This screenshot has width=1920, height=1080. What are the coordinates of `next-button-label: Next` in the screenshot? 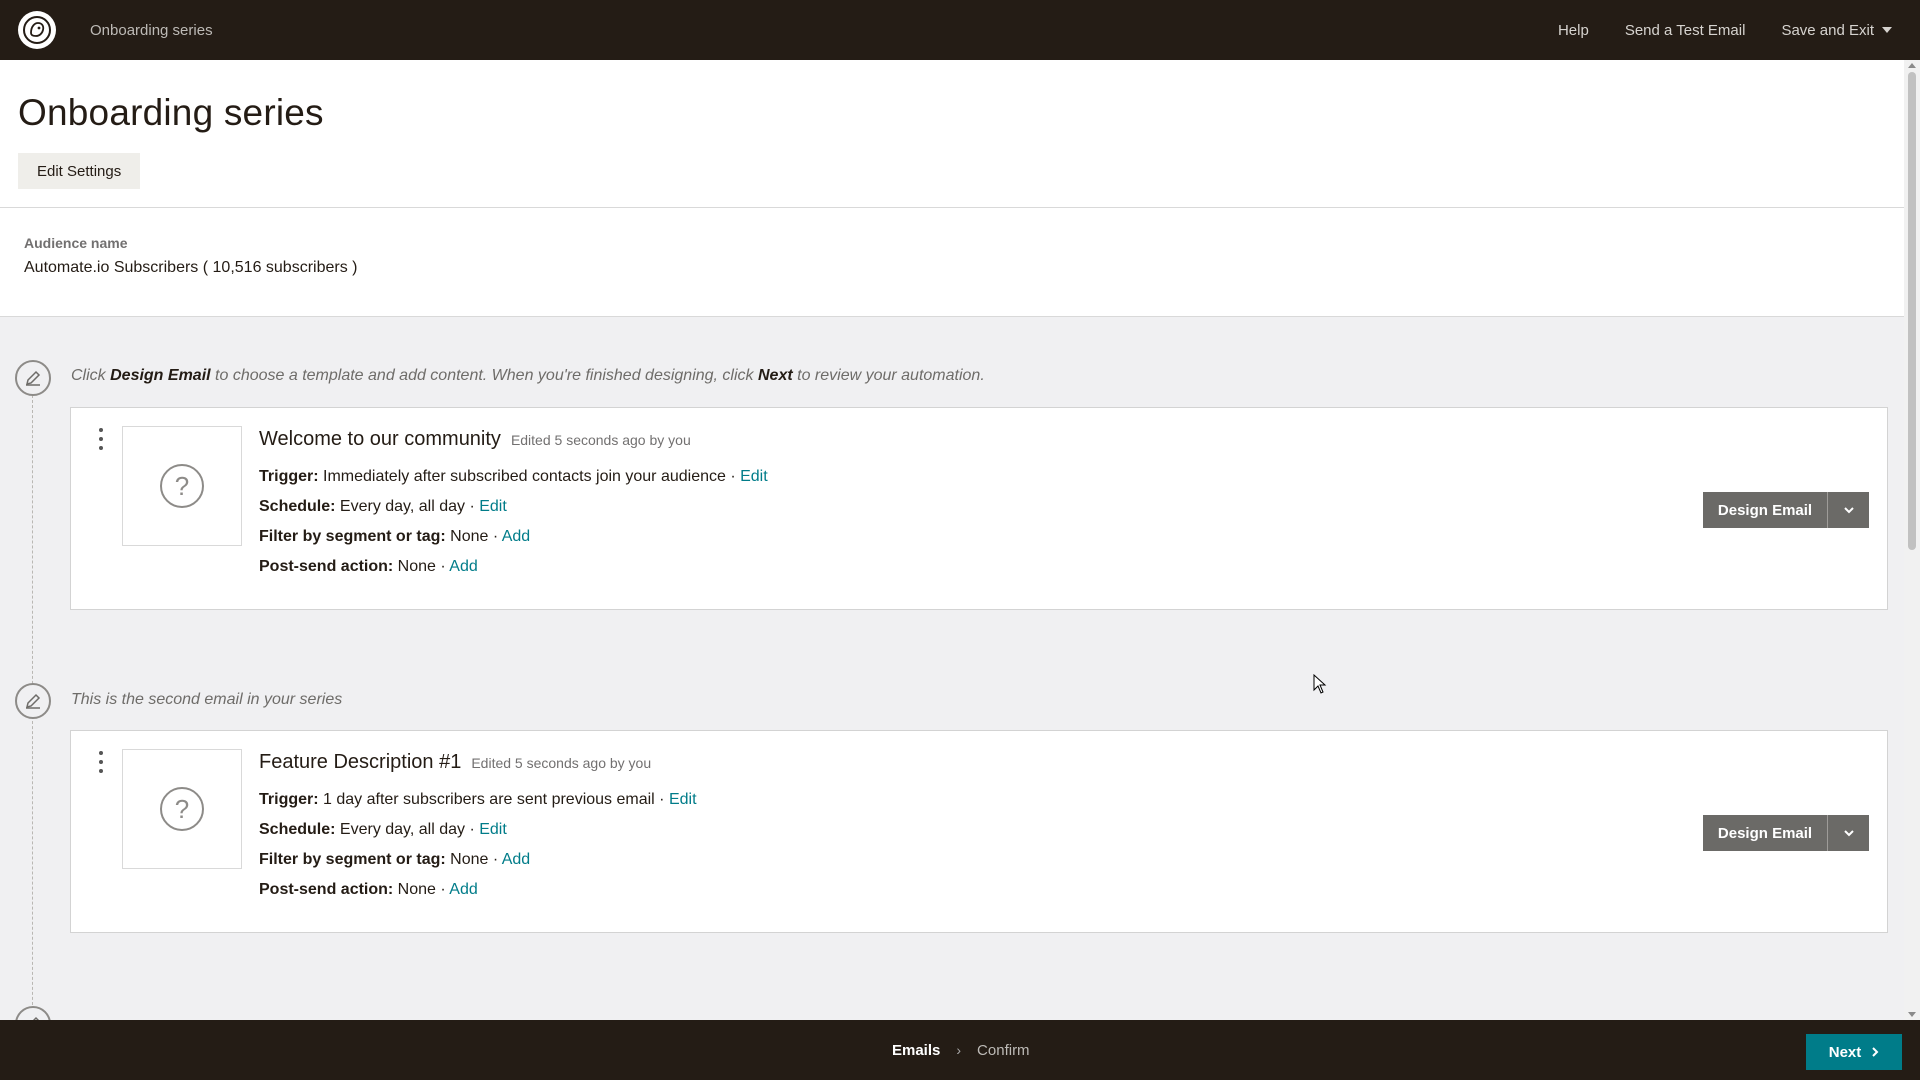 It's located at (1845, 1052).